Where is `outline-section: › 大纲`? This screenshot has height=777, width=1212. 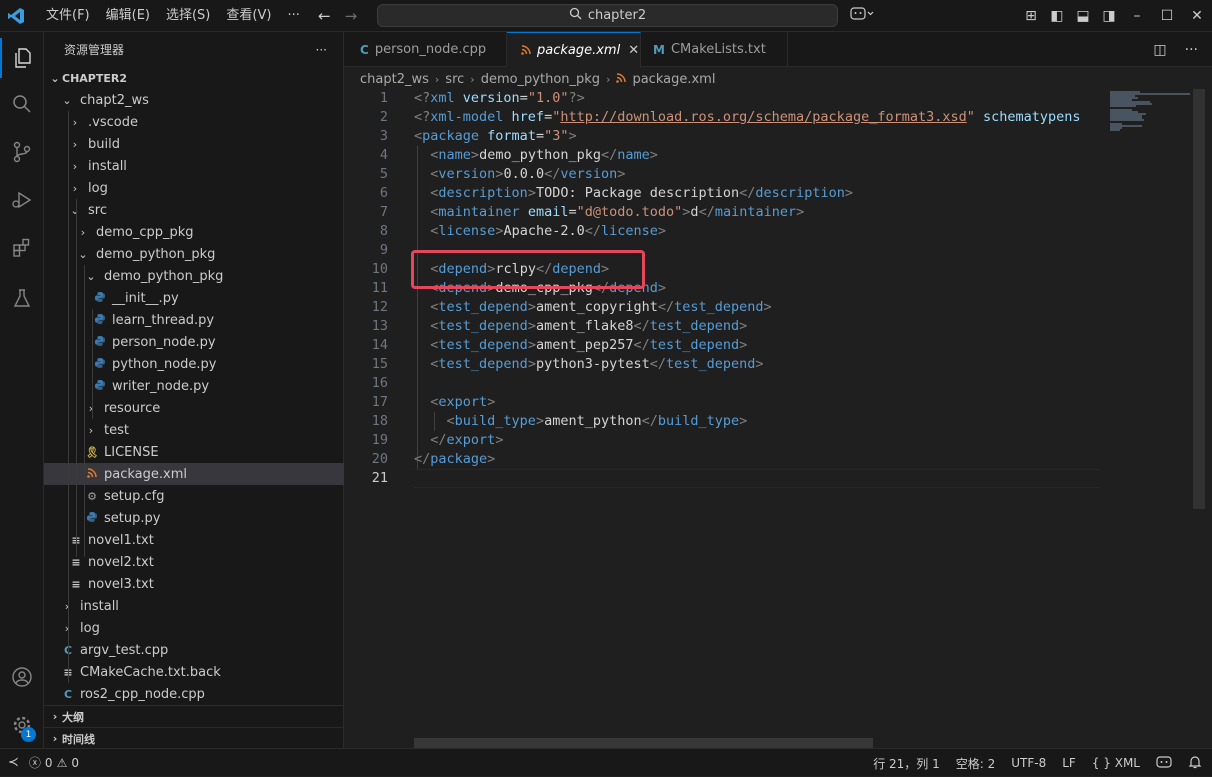
outline-section: › 大纲 is located at coordinates (194, 716).